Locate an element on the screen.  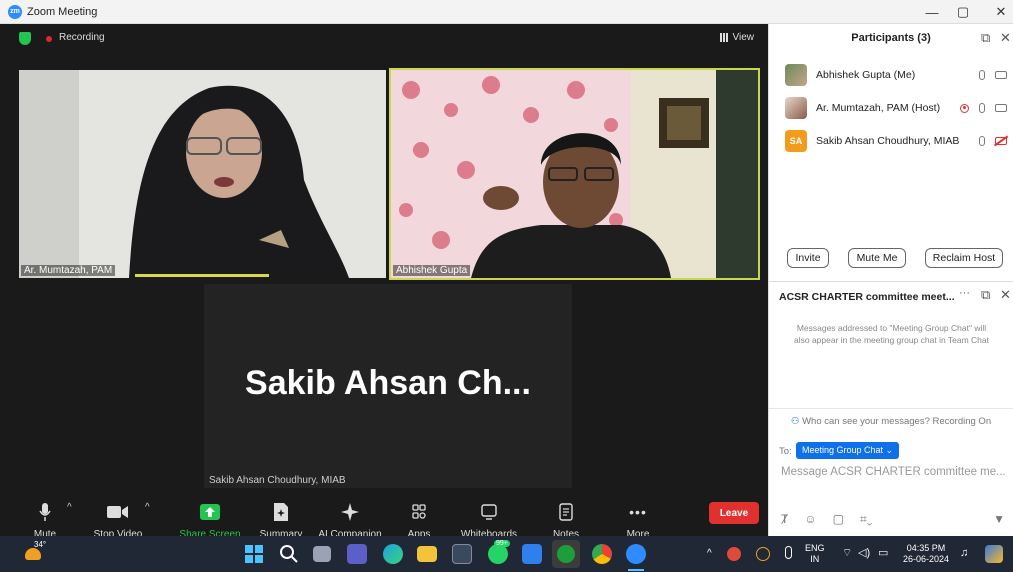
volume-icon: ◁) is located at coordinates (864, 553).